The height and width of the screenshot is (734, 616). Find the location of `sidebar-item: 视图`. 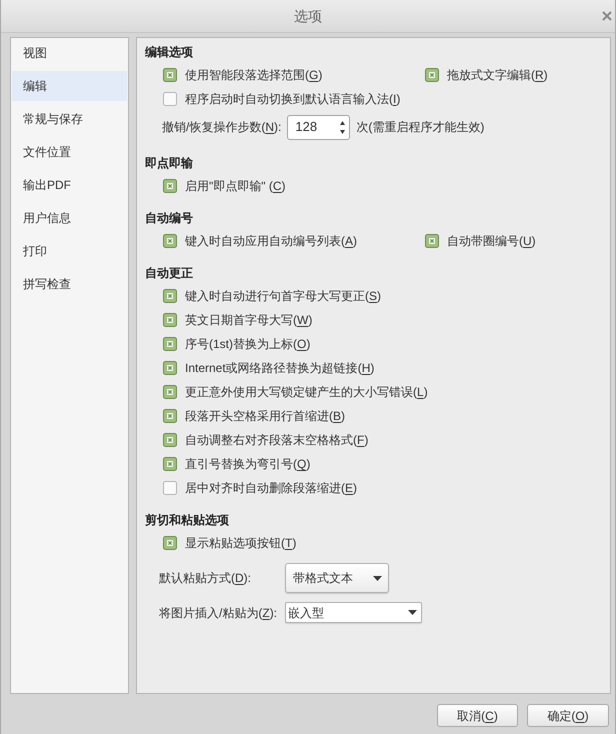

sidebar-item: 视图 is located at coordinates (69, 53).